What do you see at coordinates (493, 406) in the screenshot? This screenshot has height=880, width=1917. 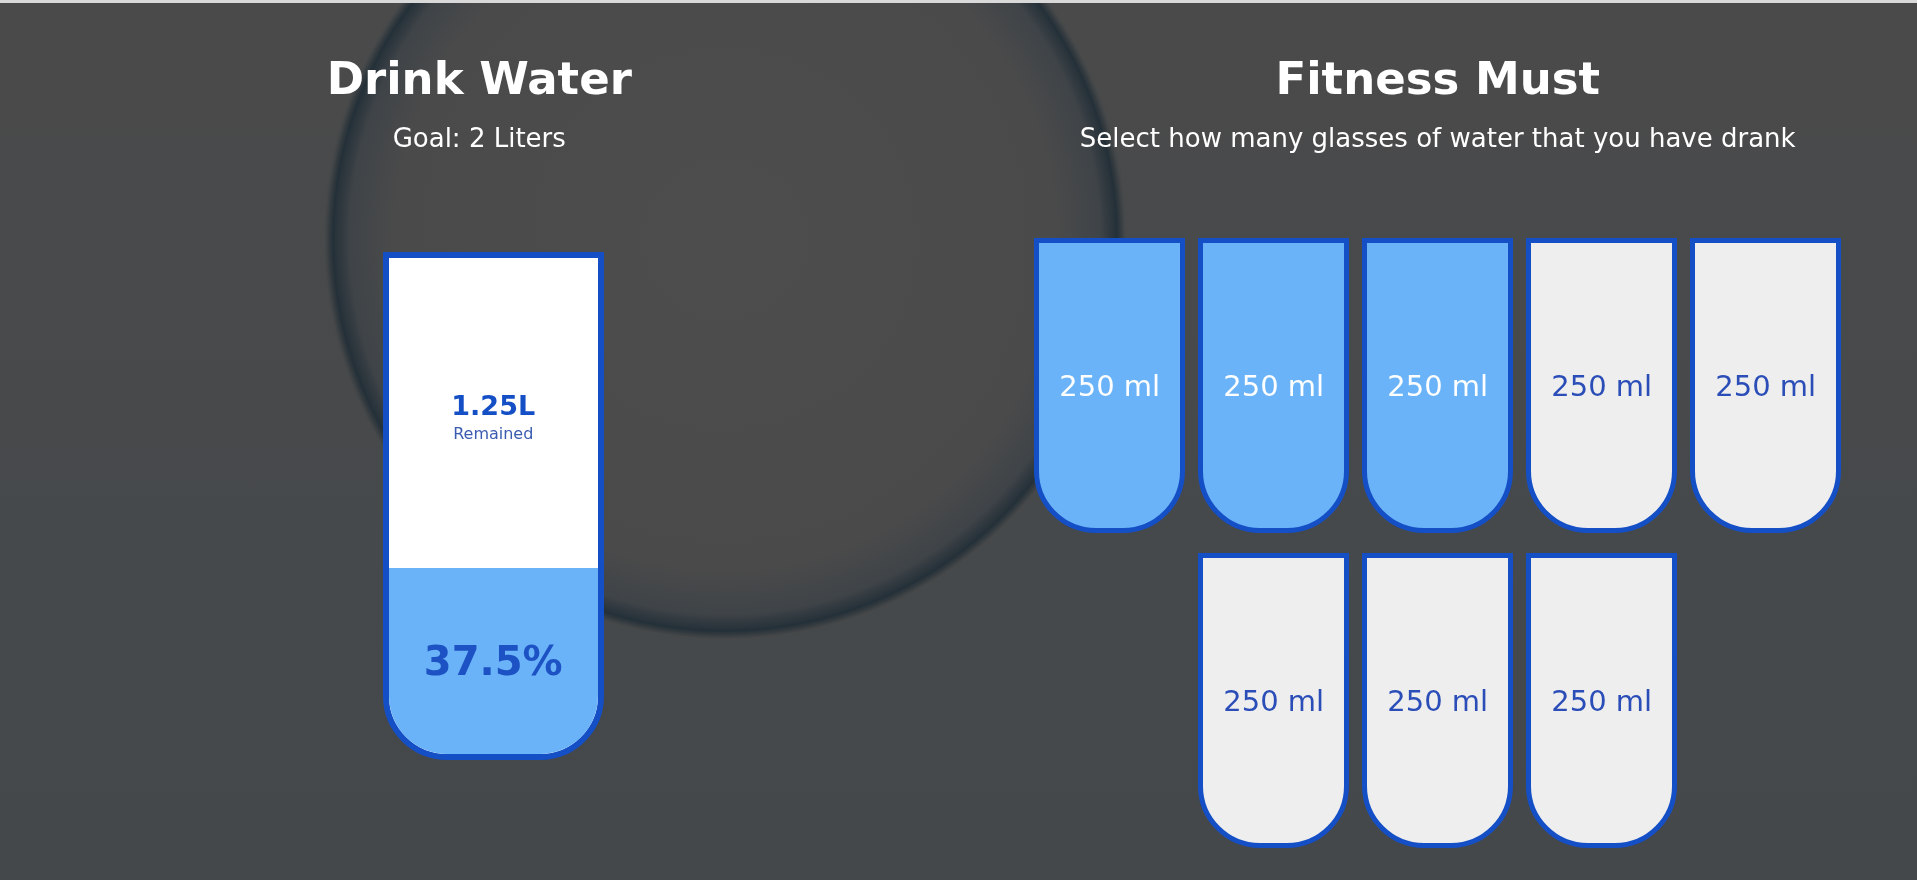 I see `remained-amount: 1.25L` at bounding box center [493, 406].